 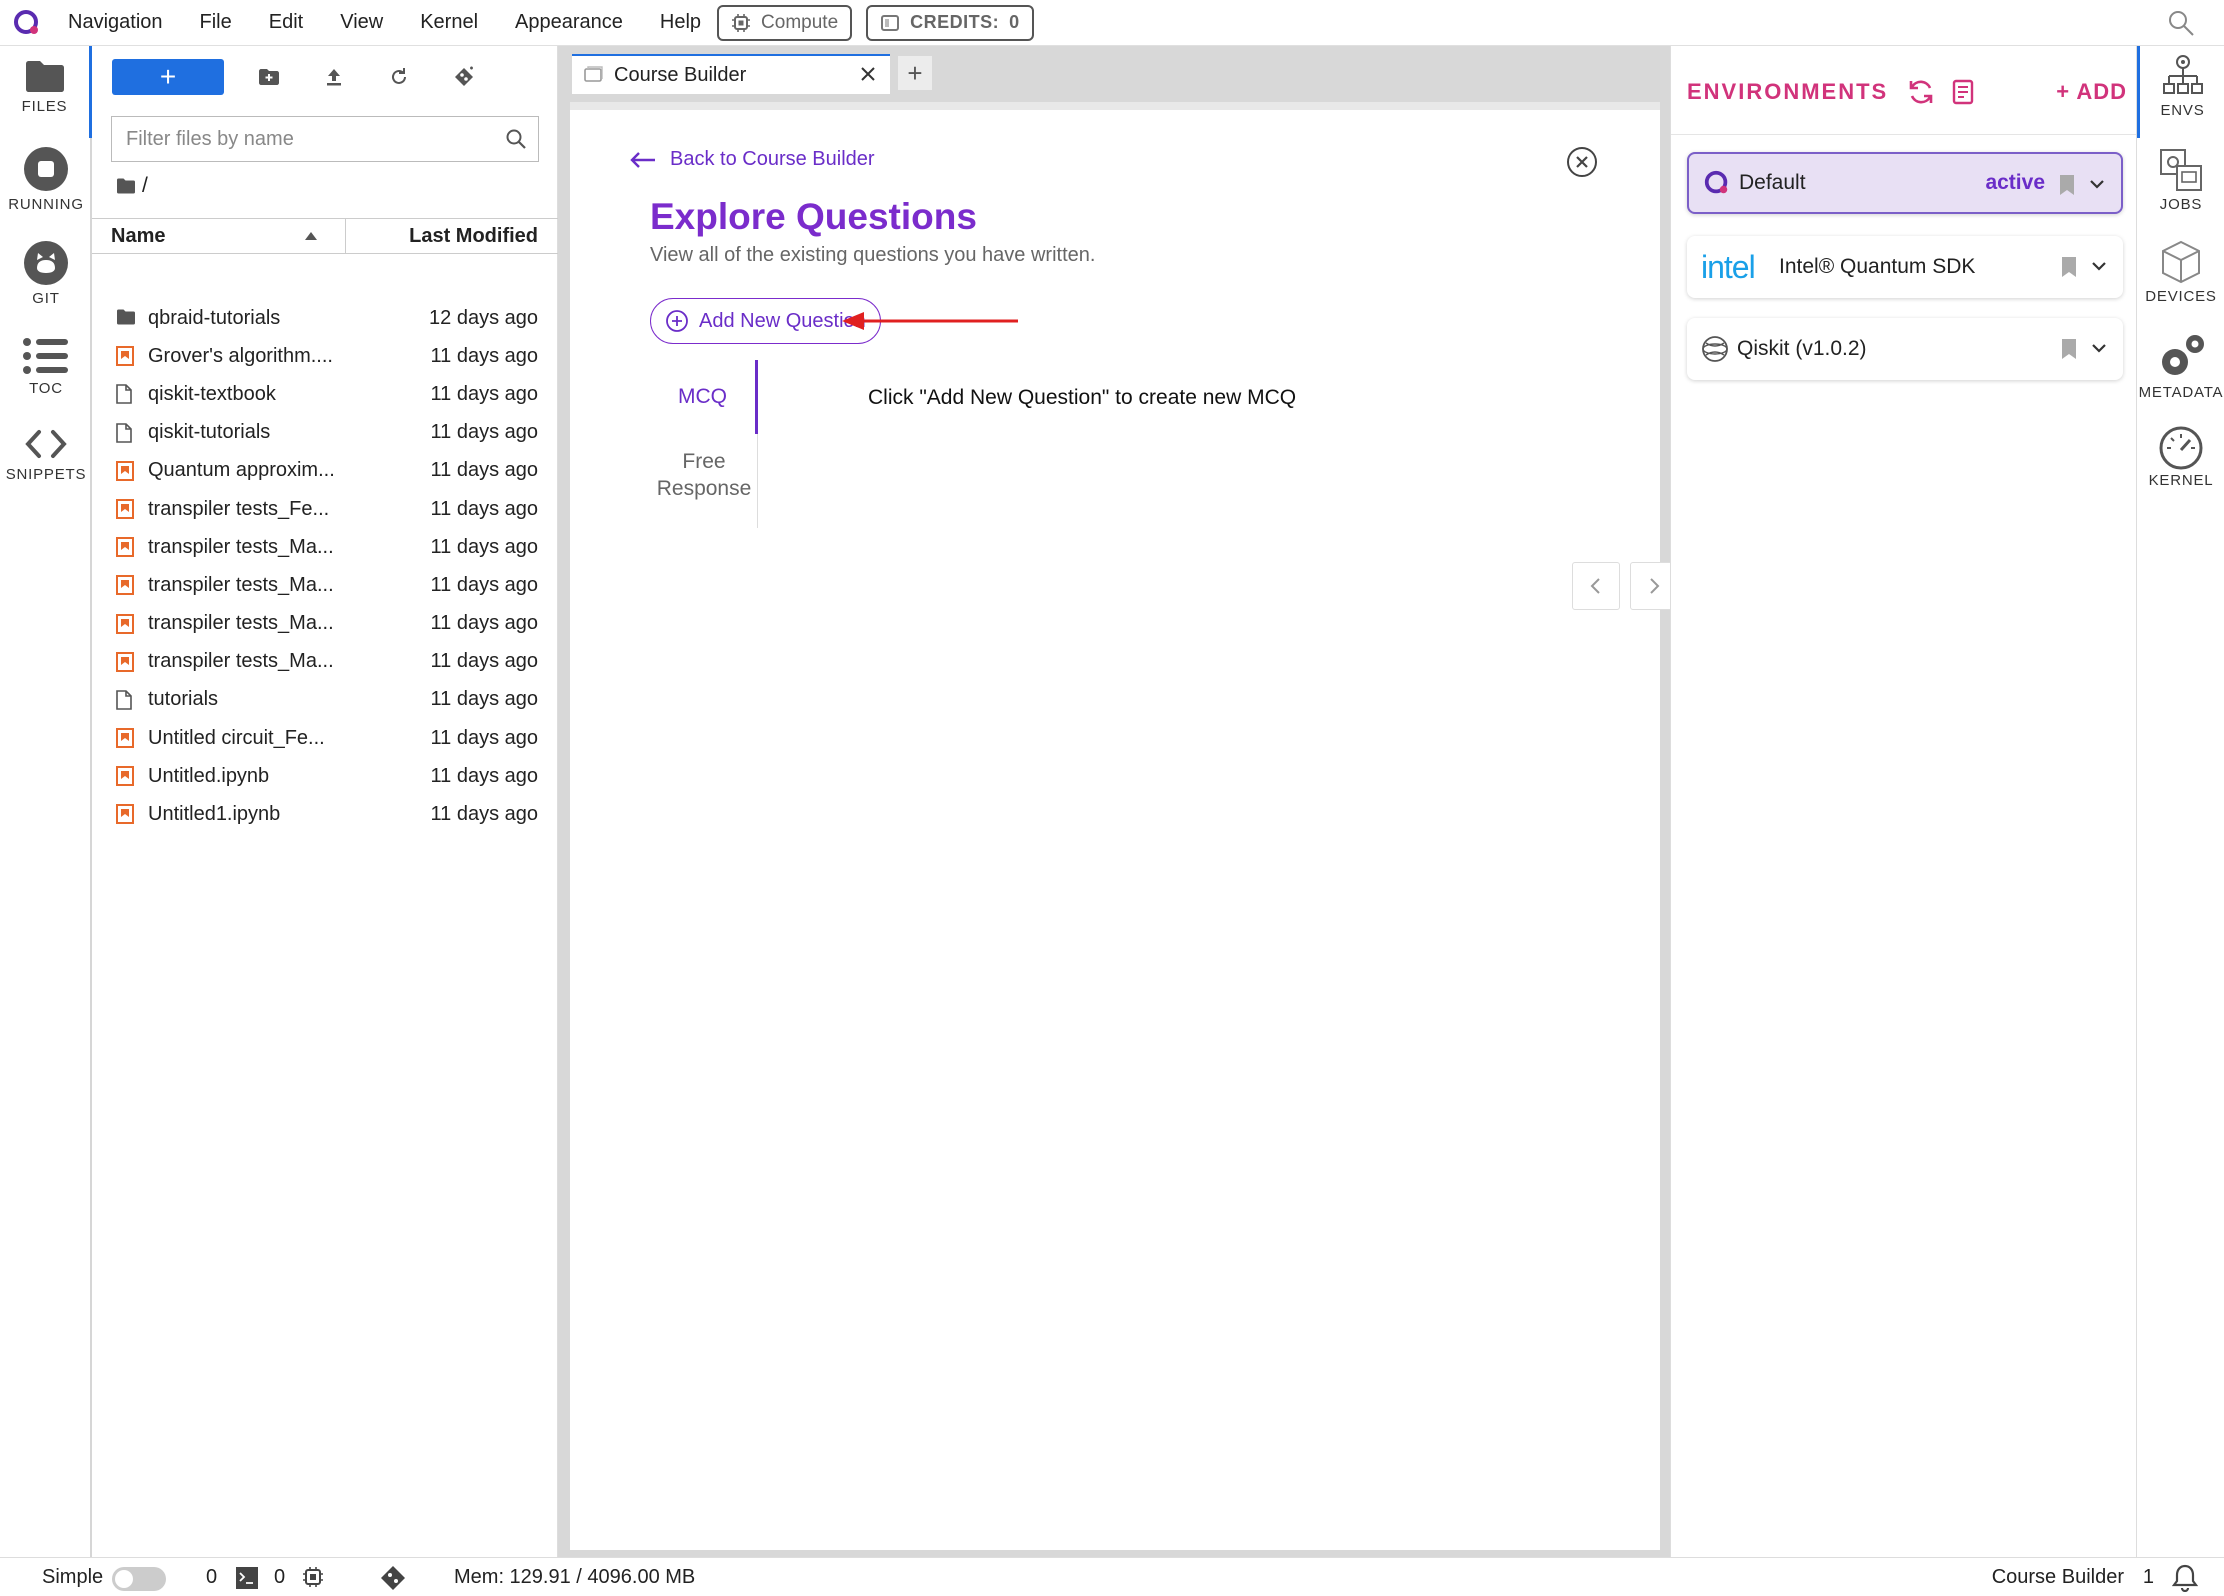 I want to click on environment-name: Default, so click(x=1772, y=182).